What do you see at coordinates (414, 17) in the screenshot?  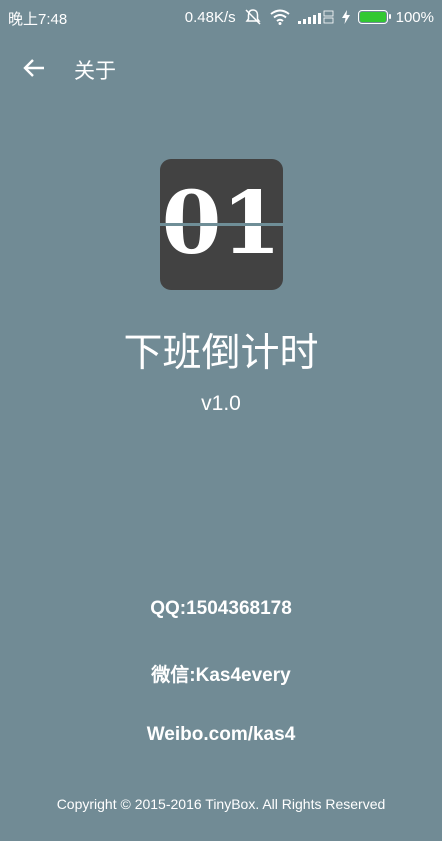 I see `battery-percent: 100%` at bounding box center [414, 17].